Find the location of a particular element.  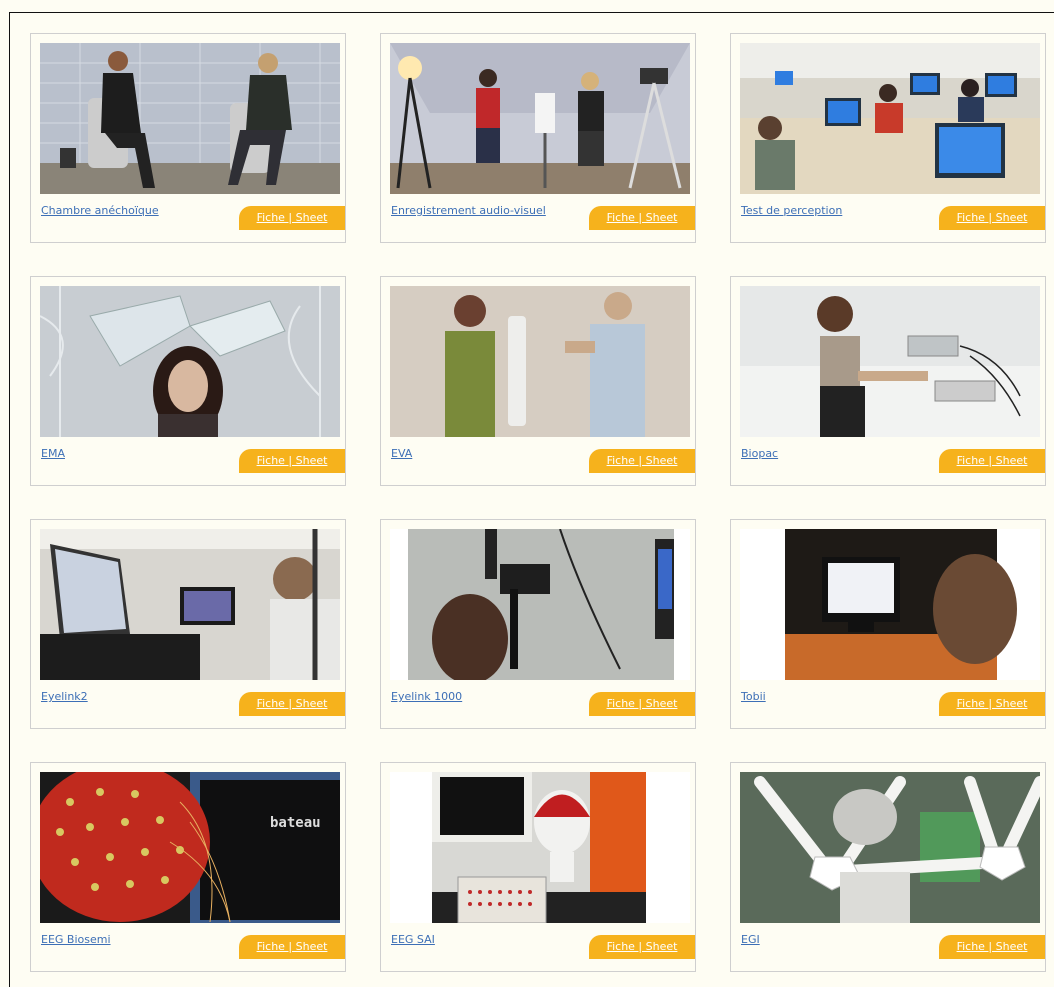

lab-name-link: Biopac is located at coordinates (759, 453).